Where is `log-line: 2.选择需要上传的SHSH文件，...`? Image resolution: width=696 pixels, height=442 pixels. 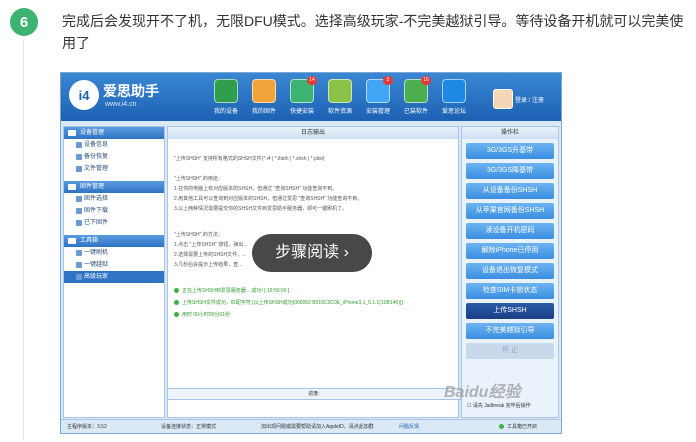
log-line: 2.选择需要上传的SHSH文件，... is located at coordinates (210, 255).